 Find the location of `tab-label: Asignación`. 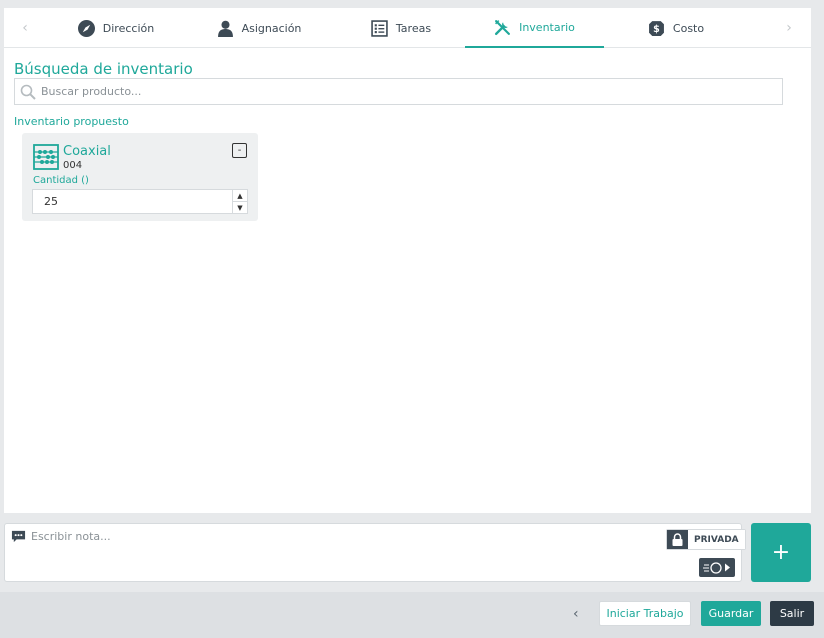

tab-label: Asignación is located at coordinates (271, 28).